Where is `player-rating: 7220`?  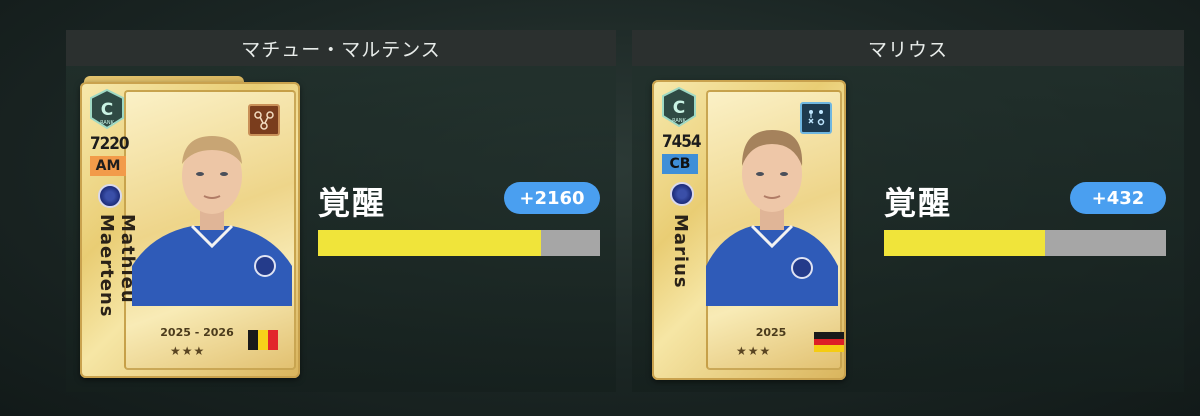
player-rating: 7220 is located at coordinates (110, 144).